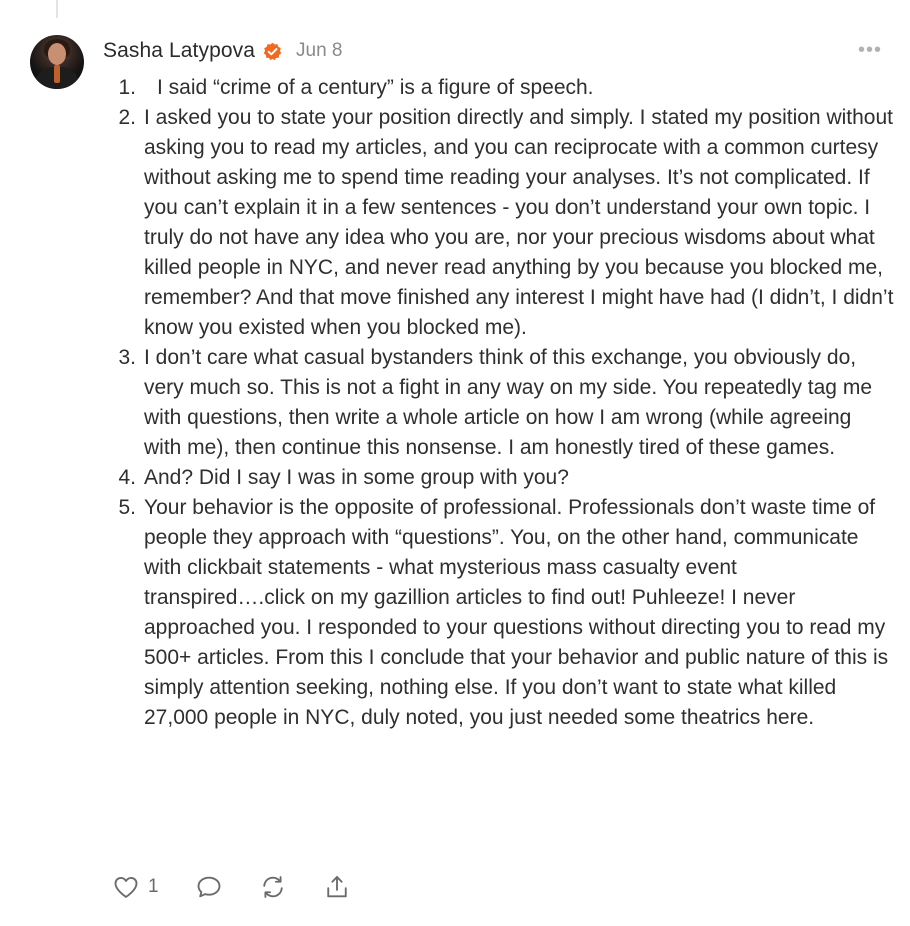 The width and height of the screenshot is (910, 926). I want to click on heart-icon, so click(126, 887).